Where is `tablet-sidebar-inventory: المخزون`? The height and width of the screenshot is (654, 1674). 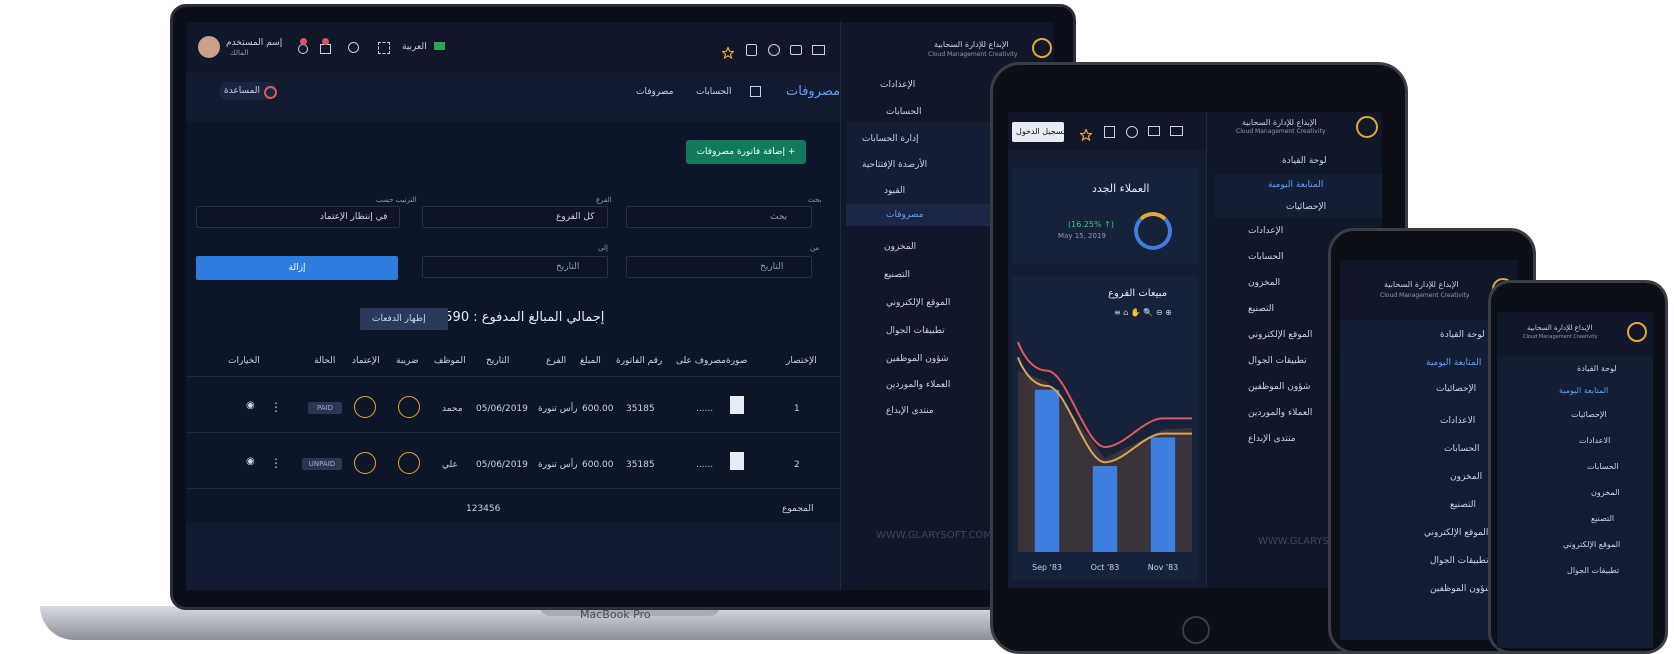 tablet-sidebar-inventory: المخزون is located at coordinates (1264, 283).